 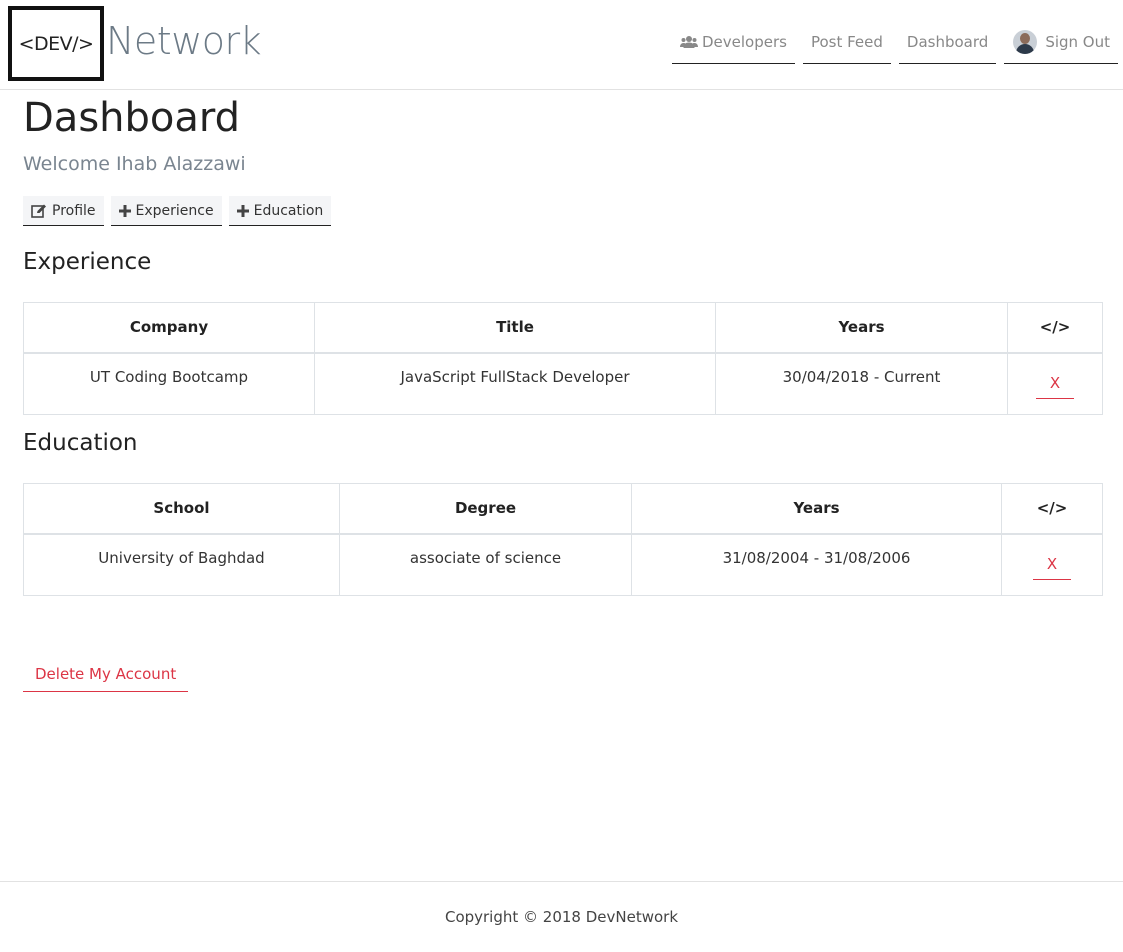 I want to click on experience-header-row: Company Title Years </>, so click(x=563, y=328).